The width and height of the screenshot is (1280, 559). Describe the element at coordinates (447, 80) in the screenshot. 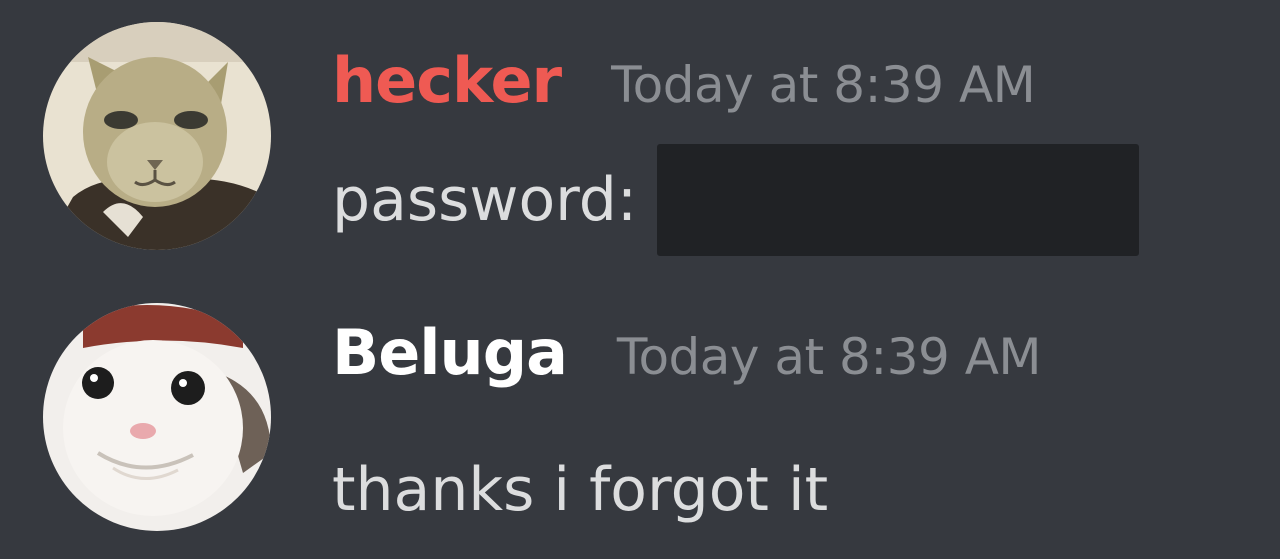

I see `username: hecker` at that location.